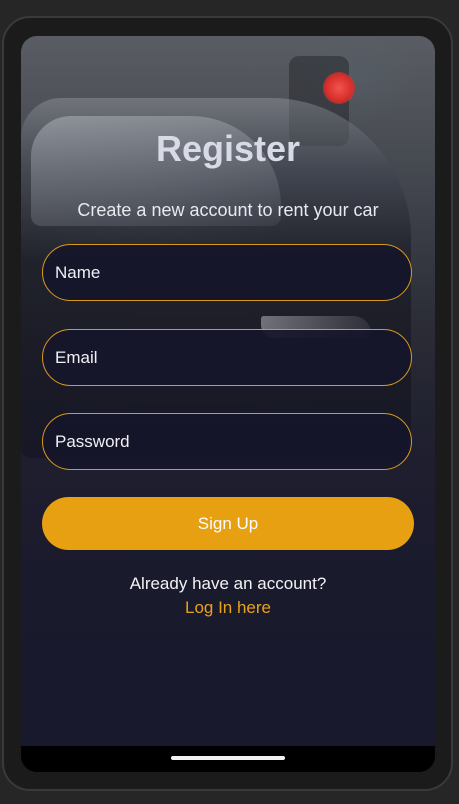 The width and height of the screenshot is (459, 804). Describe the element at coordinates (228, 148) in the screenshot. I see `page-title: Register` at that location.